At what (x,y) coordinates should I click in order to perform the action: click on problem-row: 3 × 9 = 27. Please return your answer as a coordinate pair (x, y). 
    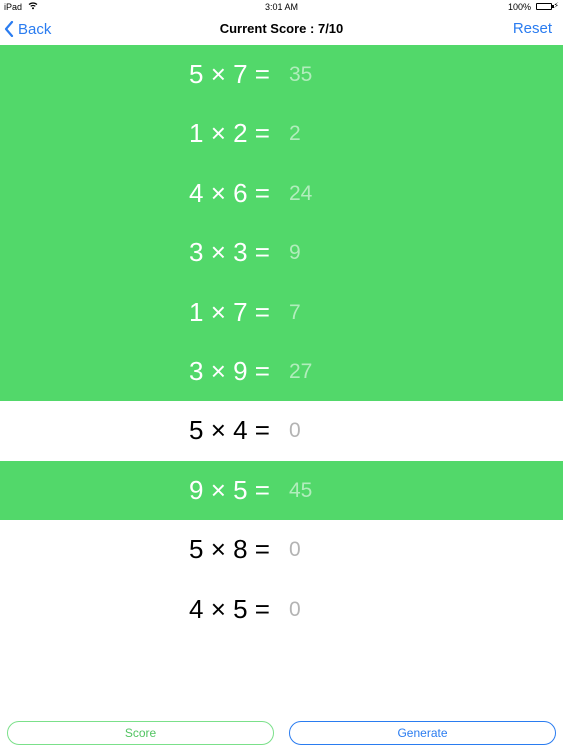
    Looking at the image, I should click on (281, 371).